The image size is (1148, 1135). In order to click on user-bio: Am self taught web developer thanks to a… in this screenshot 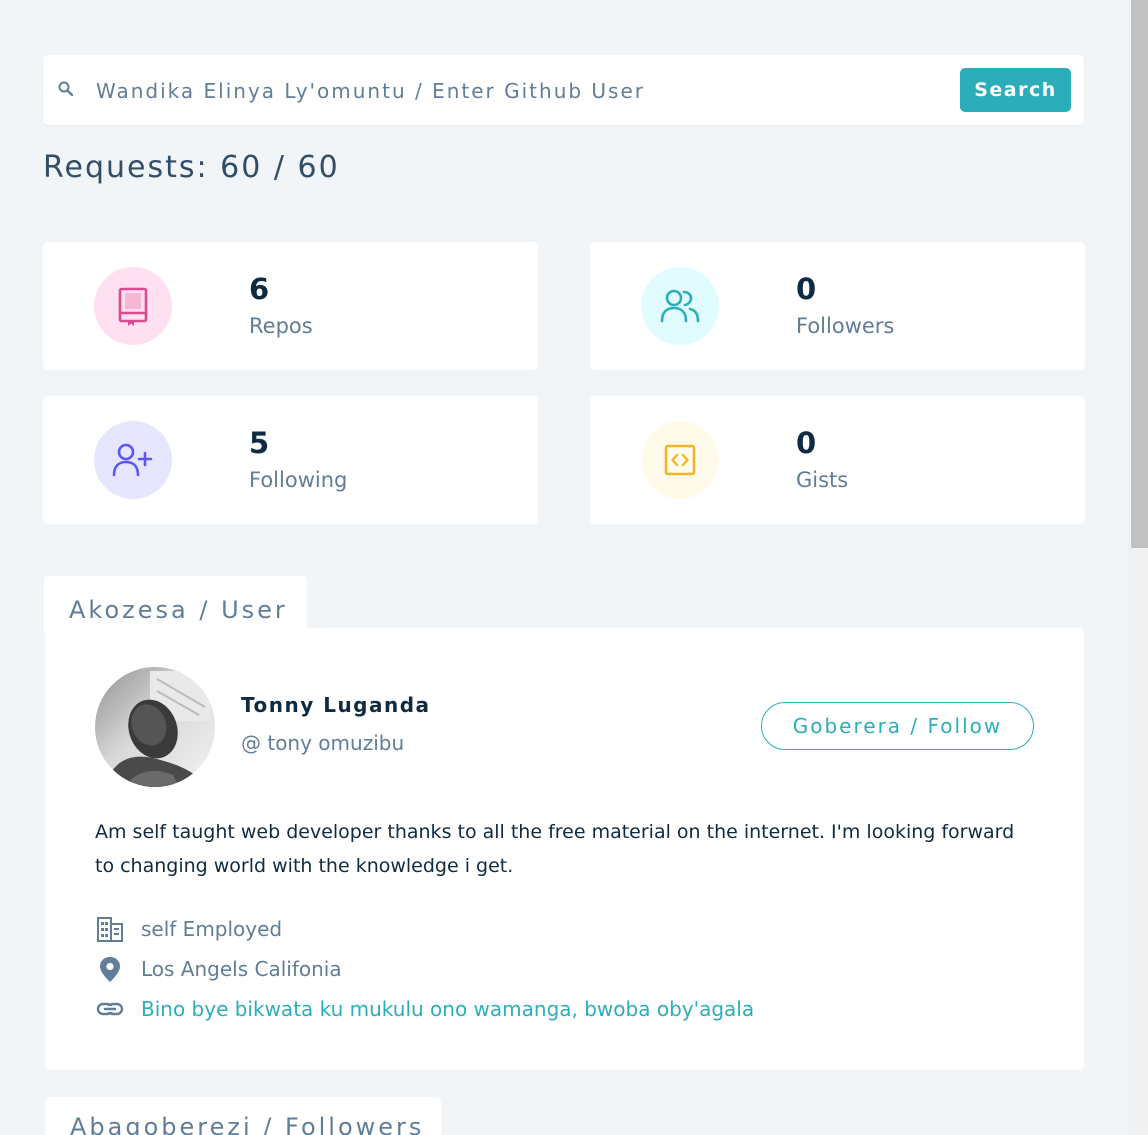, I will do `click(555, 849)`.